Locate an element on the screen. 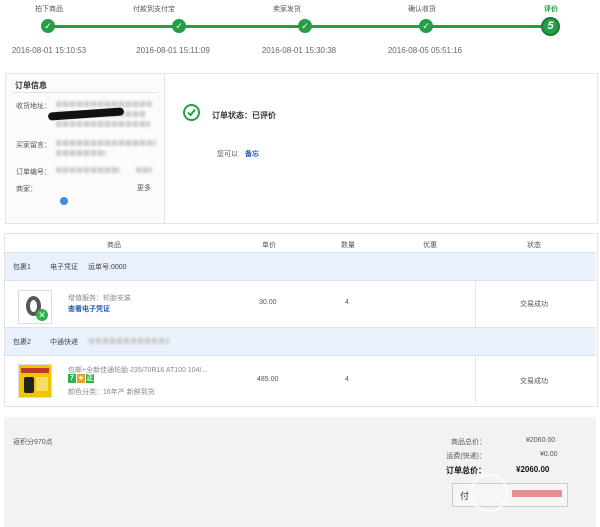 This screenshot has width=600, height=527. step-label-2: 付款到支付宝 is located at coordinates (154, 9).